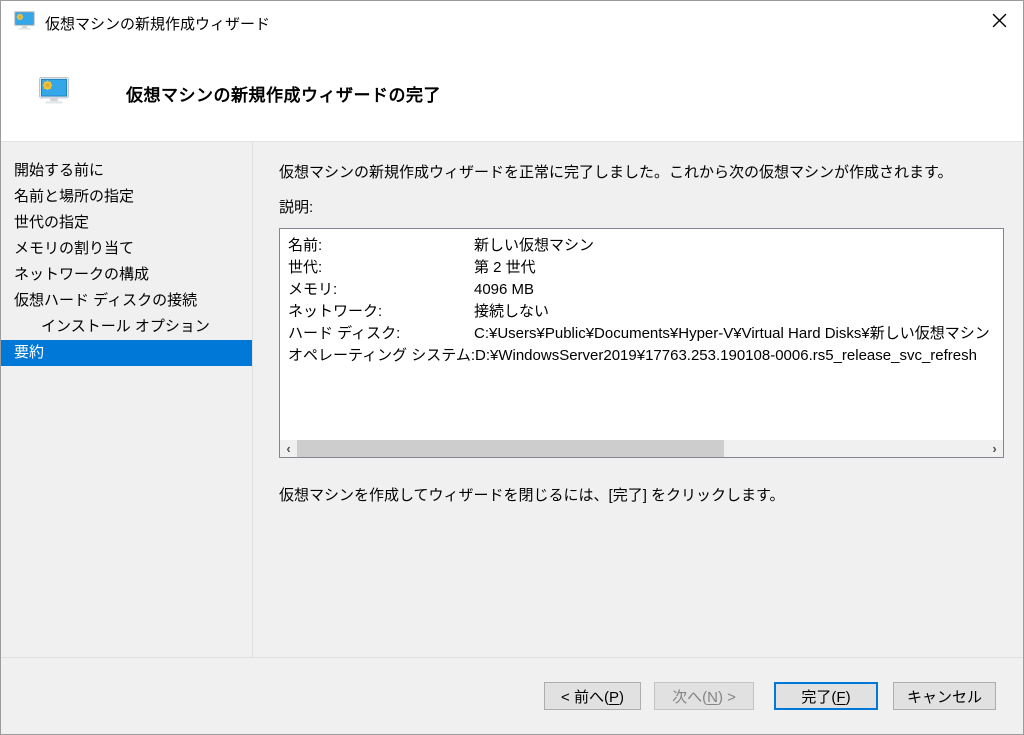 Image resolution: width=1024 pixels, height=735 pixels. What do you see at coordinates (534, 245) in the screenshot?
I see `summary-value: 新しい仮想マシン` at bounding box center [534, 245].